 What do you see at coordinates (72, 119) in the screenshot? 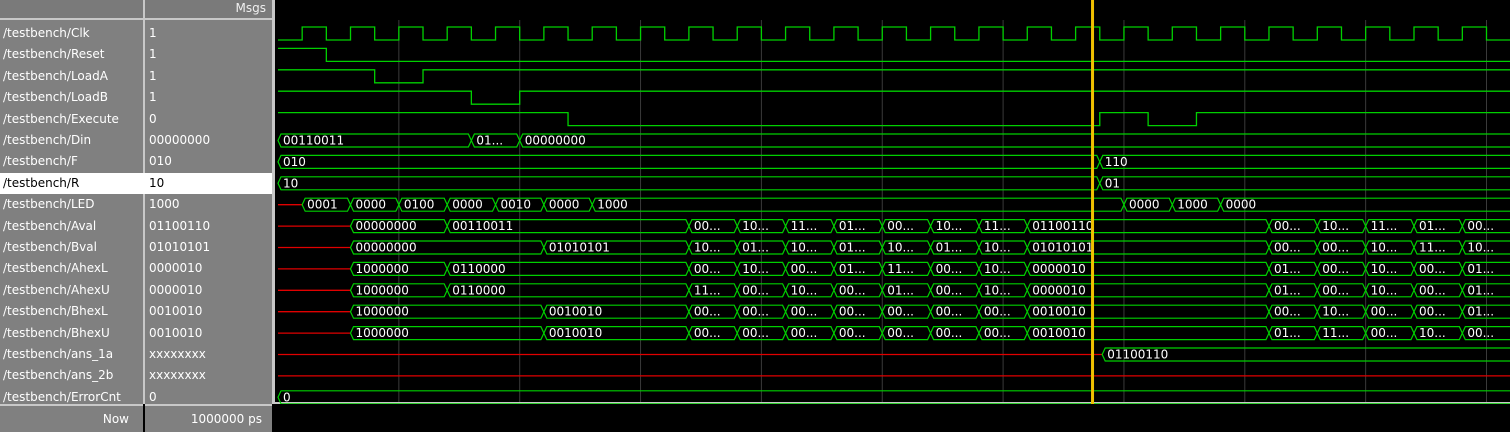
I see `signal-name: /testbench/Execute` at bounding box center [72, 119].